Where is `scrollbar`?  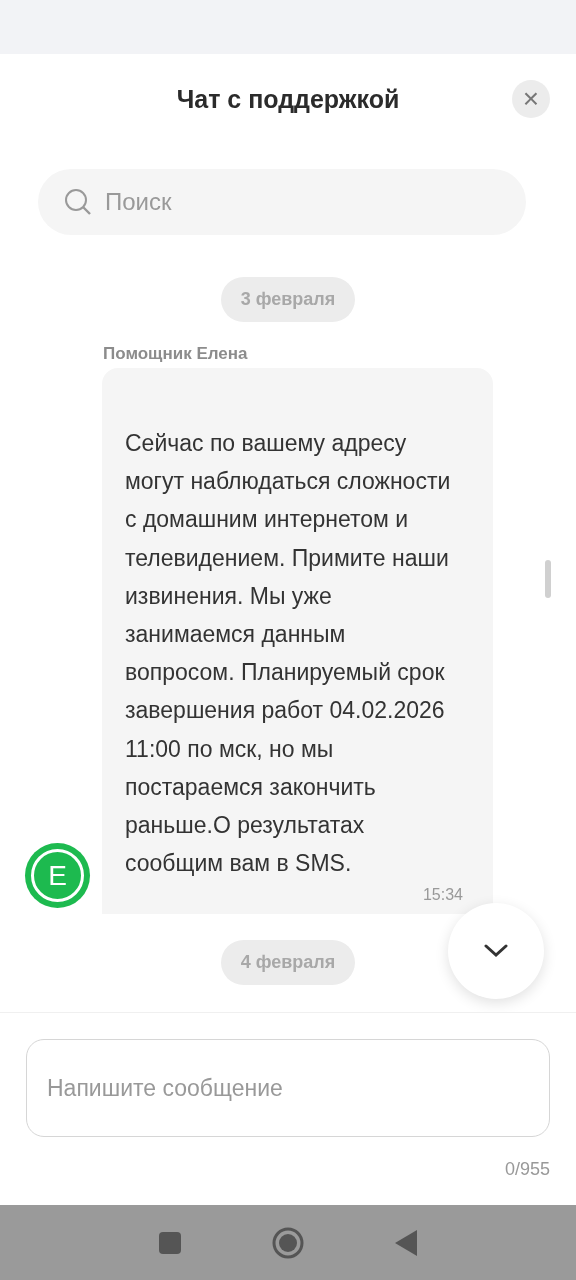
scrollbar is located at coordinates (548, 579).